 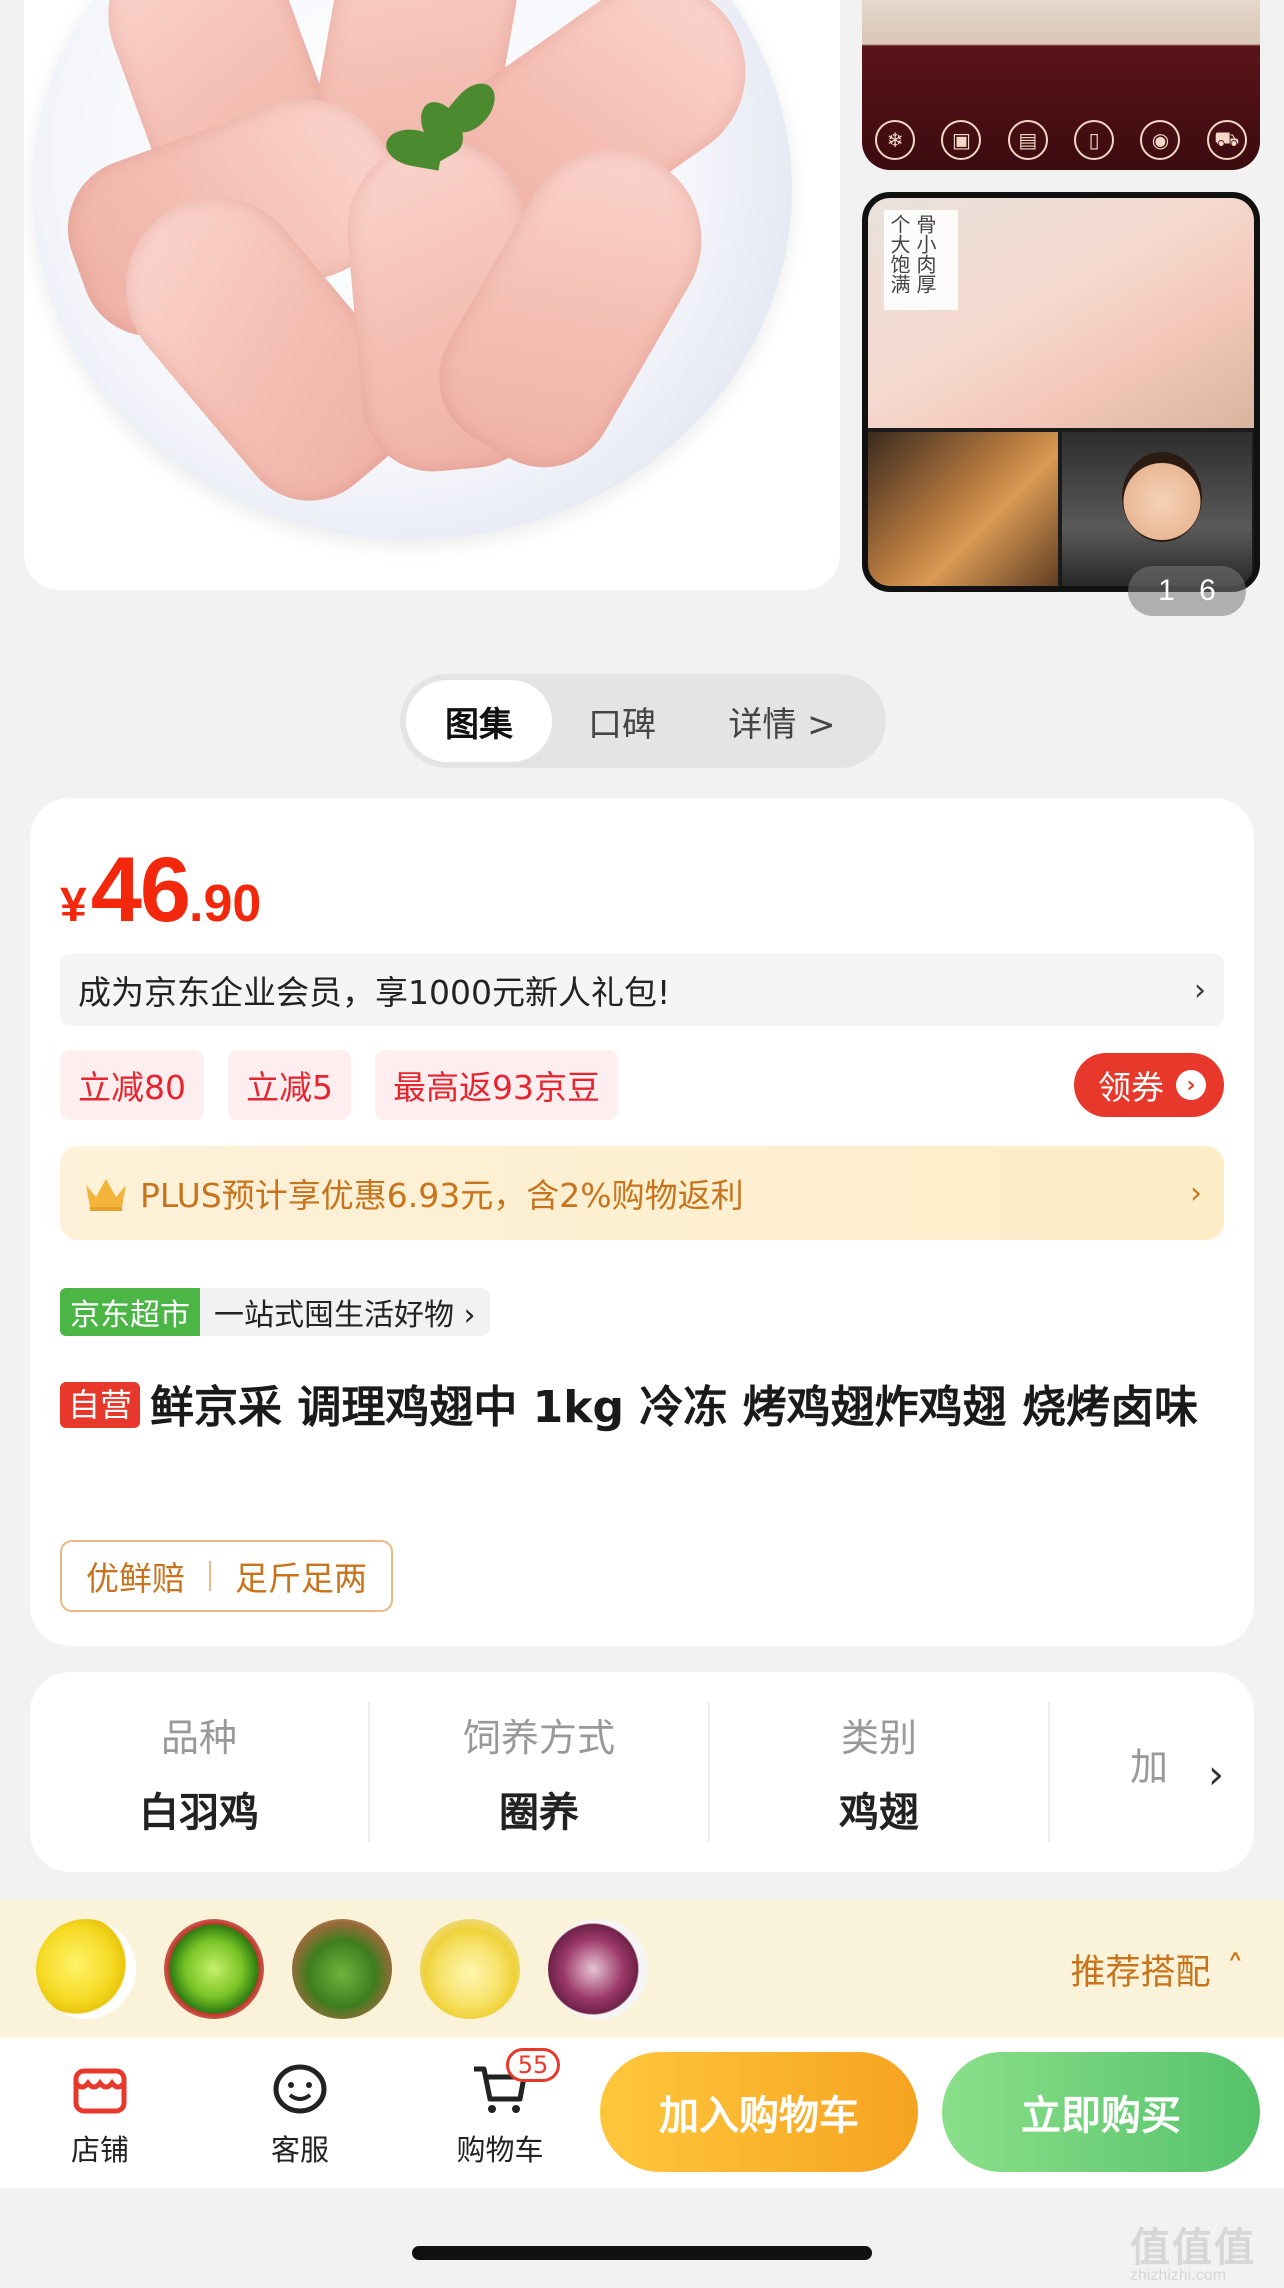 I want to click on guarantee-item: 足斤足两, so click(x=301, y=1578).